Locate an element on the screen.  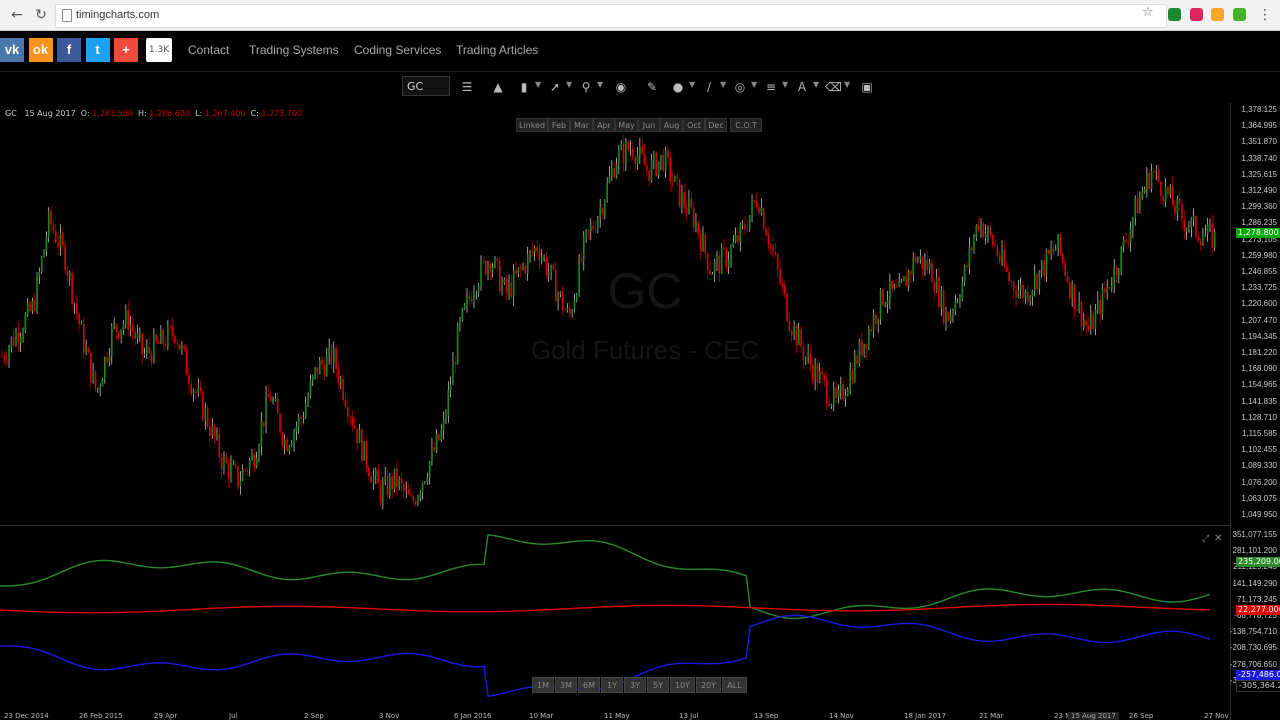
target-icon: ◎ is located at coordinates (740, 87).